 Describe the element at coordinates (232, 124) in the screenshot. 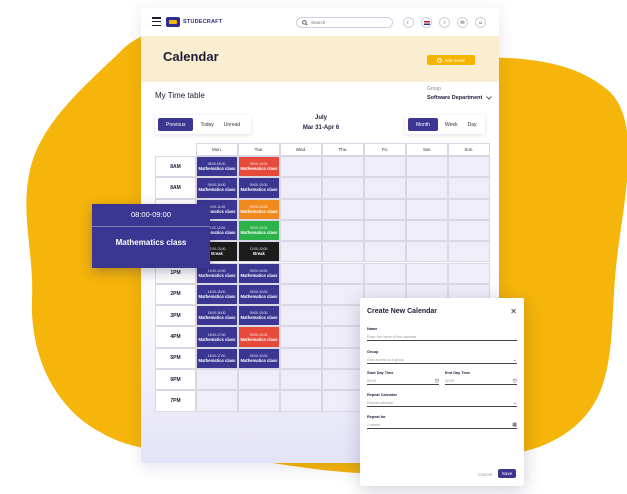

I see `unread-button: Unread` at that location.